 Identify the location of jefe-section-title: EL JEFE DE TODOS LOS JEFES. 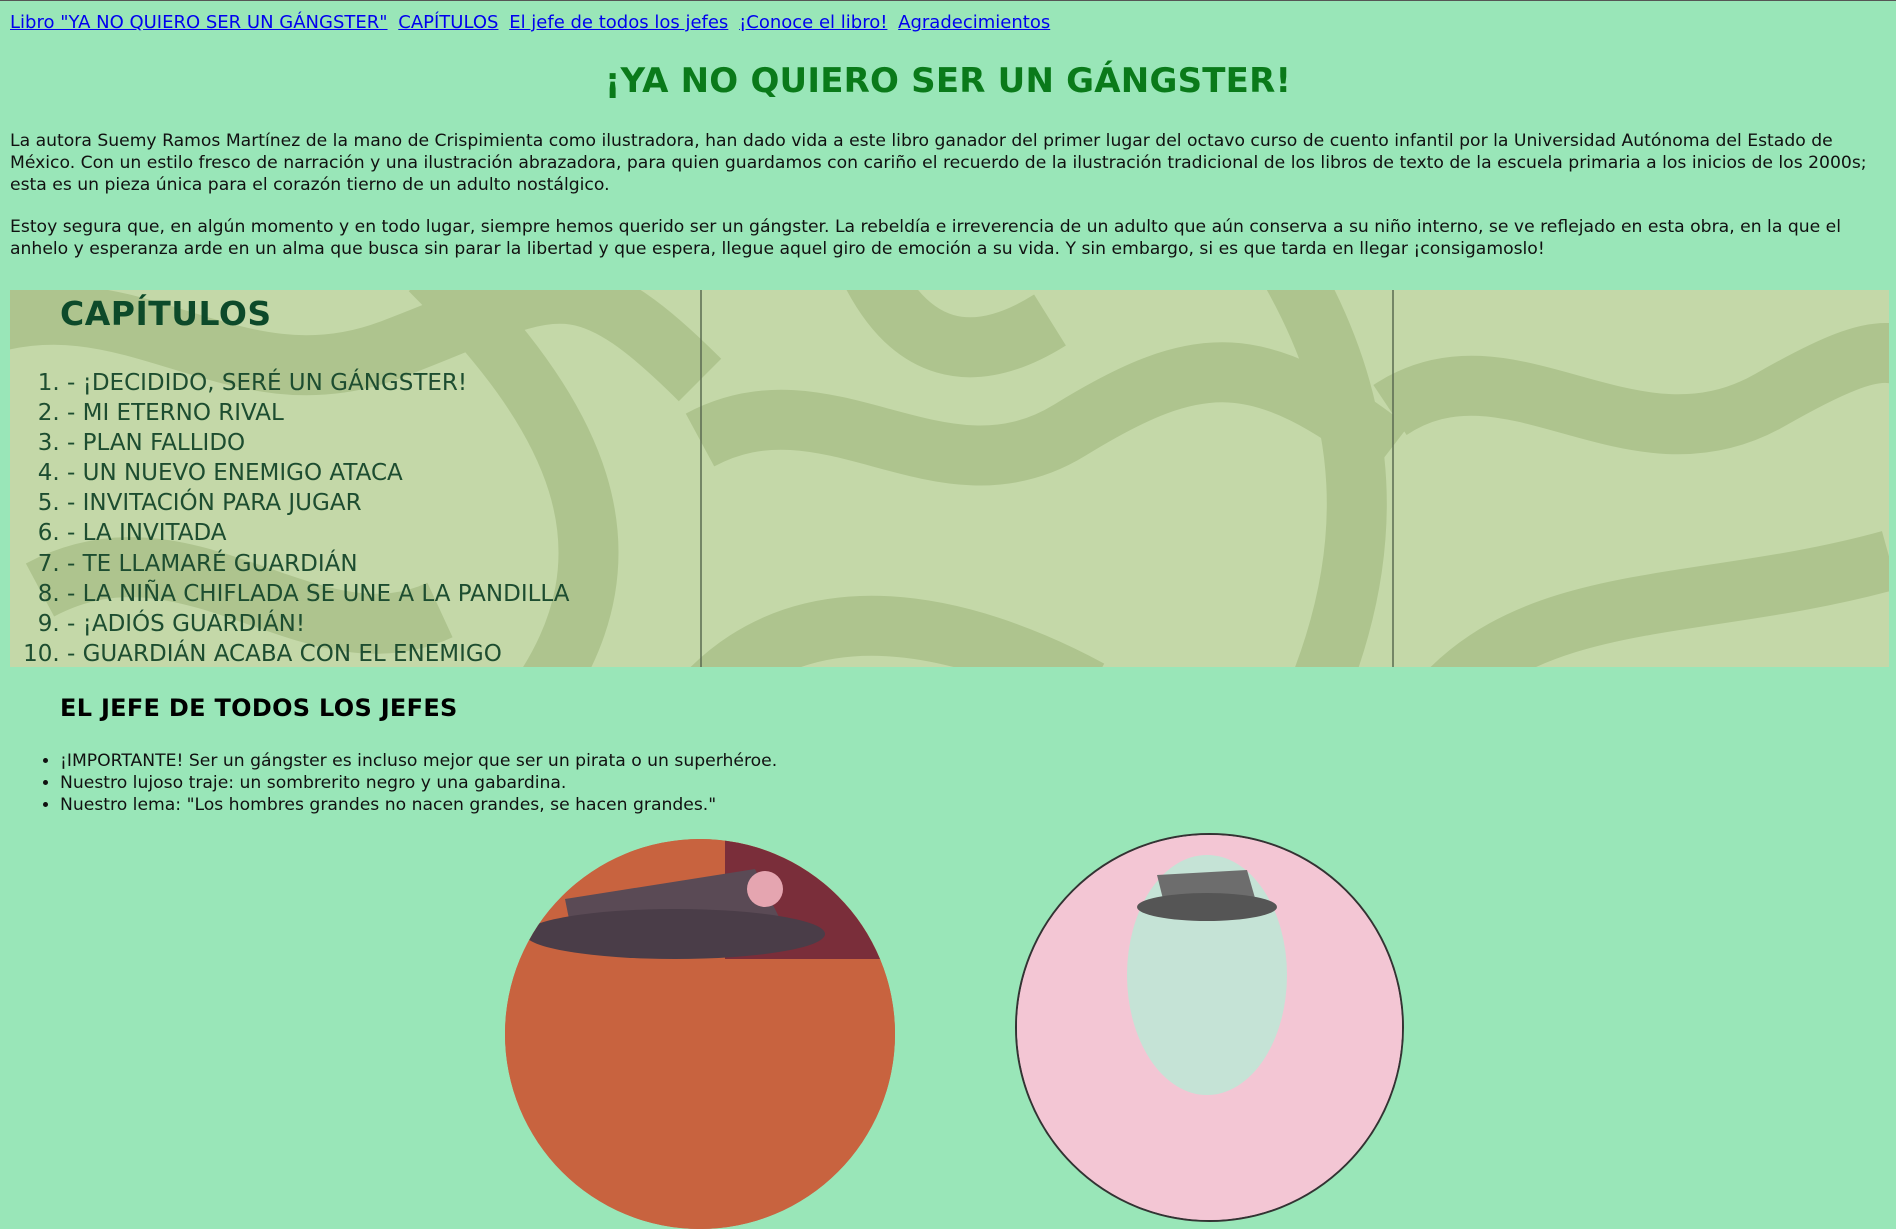
(259, 708).